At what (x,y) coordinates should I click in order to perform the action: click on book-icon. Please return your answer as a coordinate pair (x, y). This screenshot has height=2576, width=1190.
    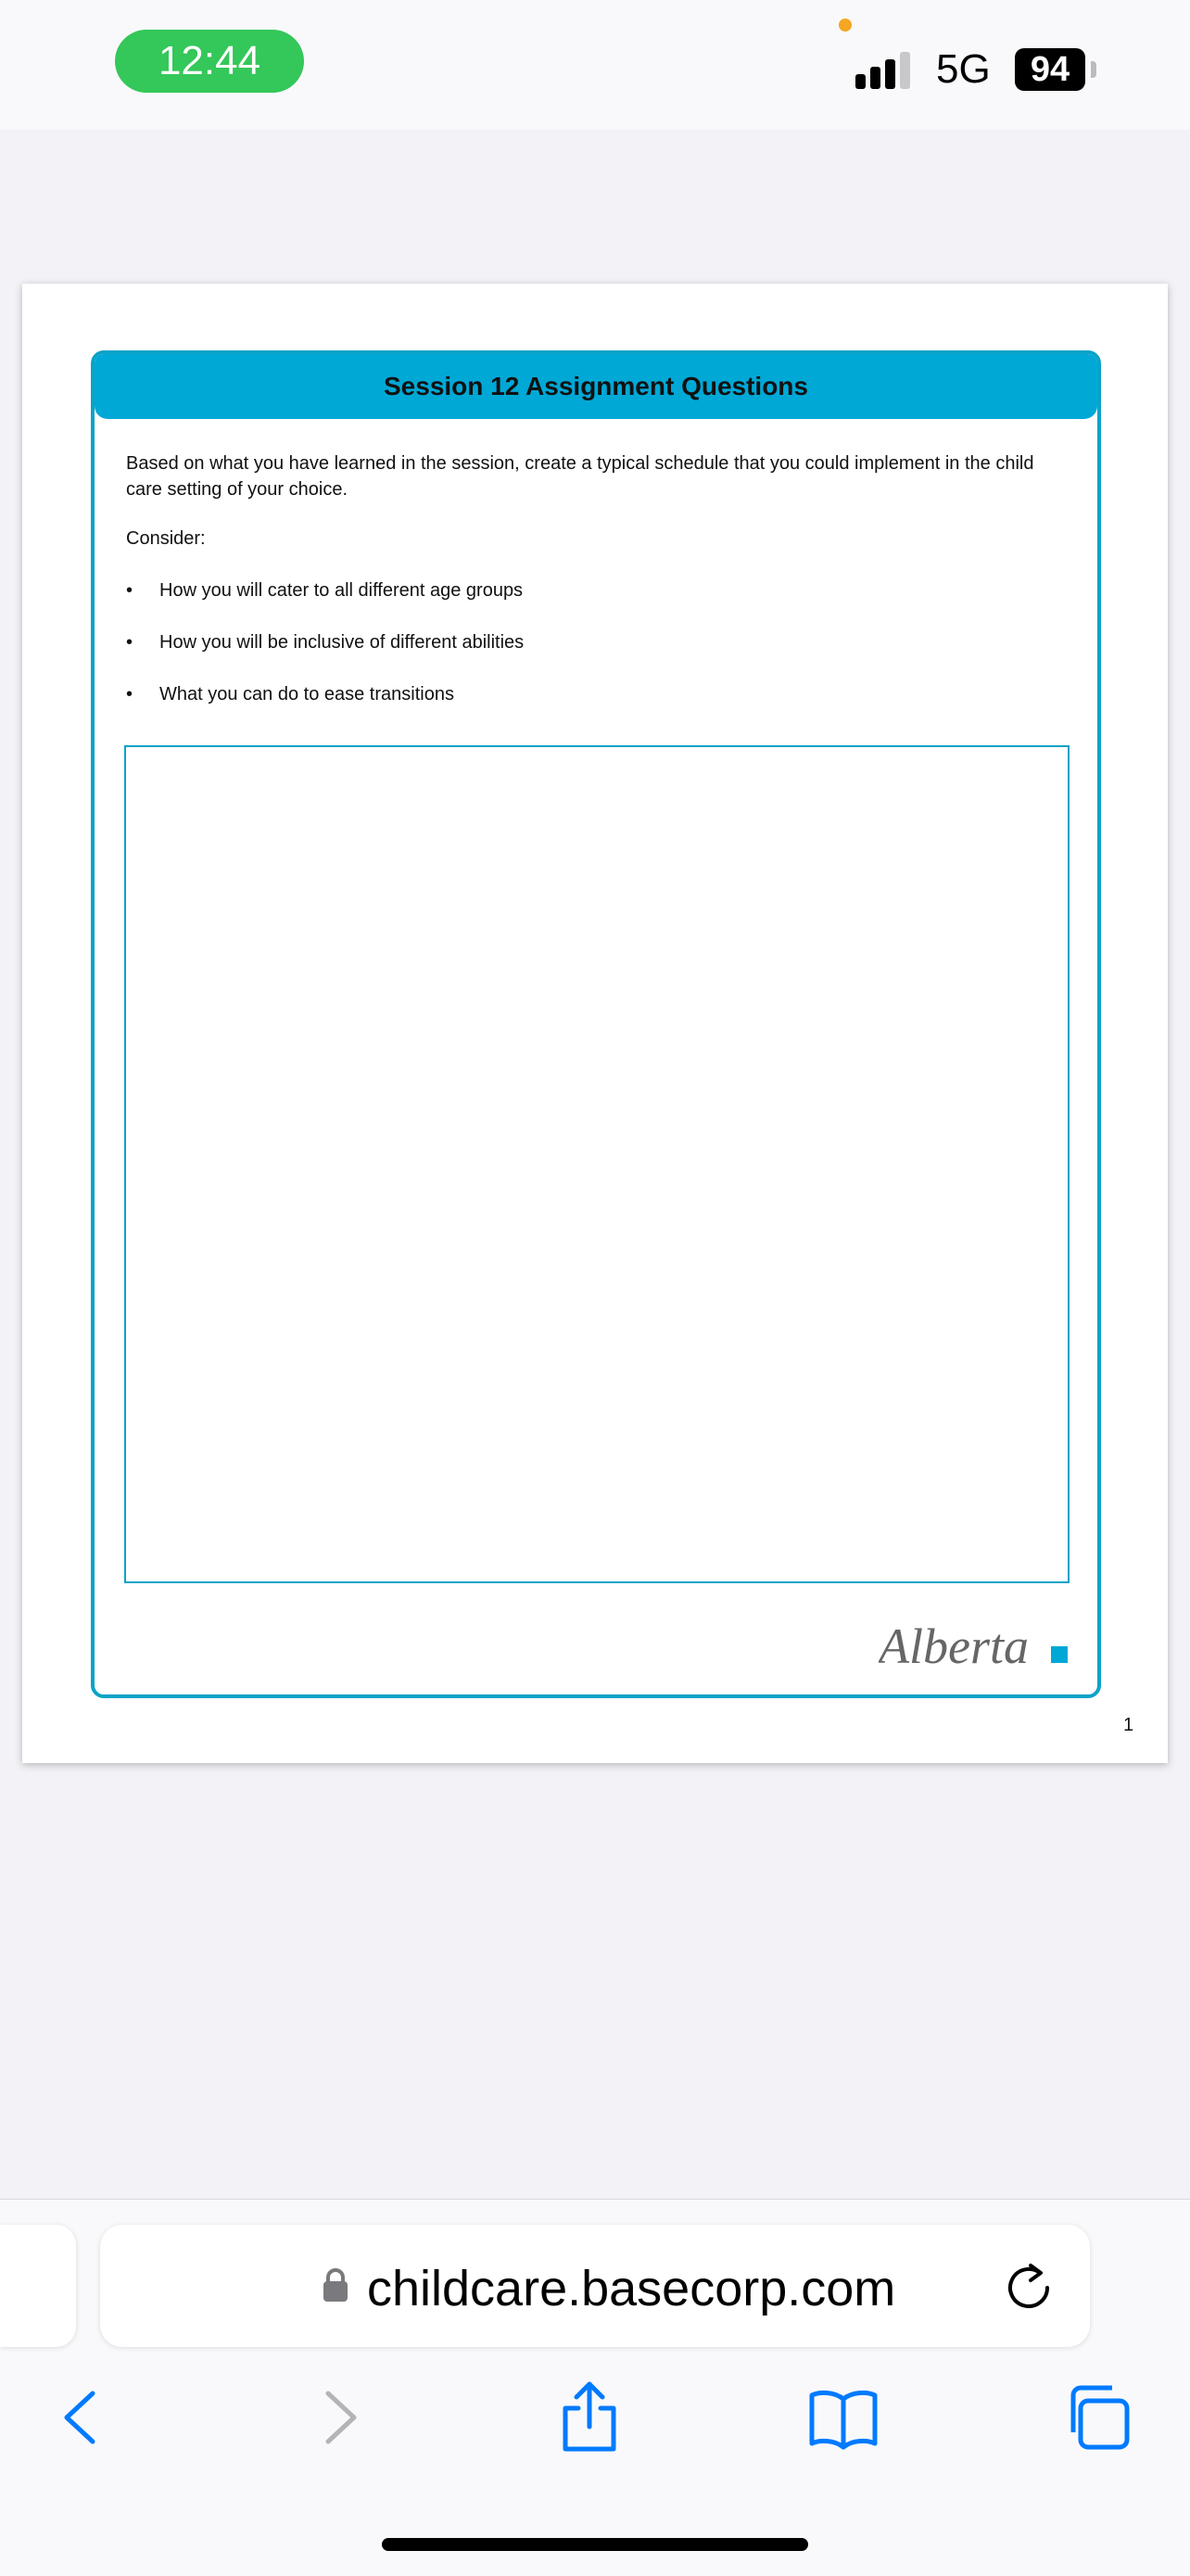
    Looking at the image, I should click on (843, 2420).